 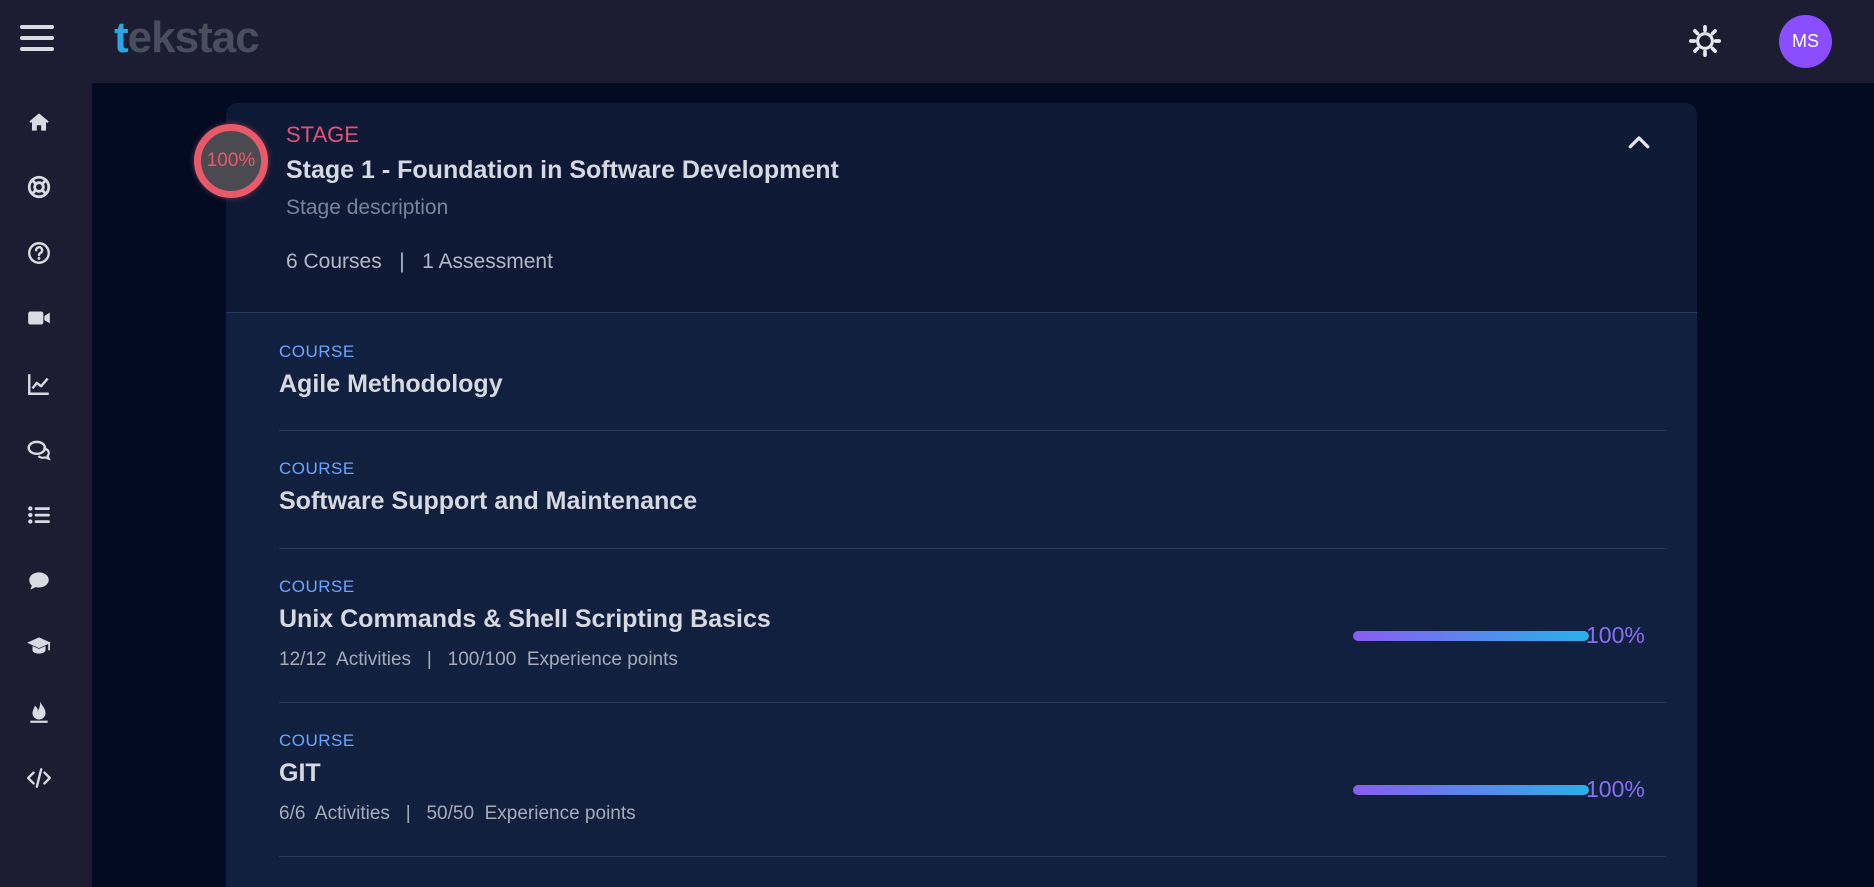 I want to click on user-avatar: MS, so click(x=1805, y=41).